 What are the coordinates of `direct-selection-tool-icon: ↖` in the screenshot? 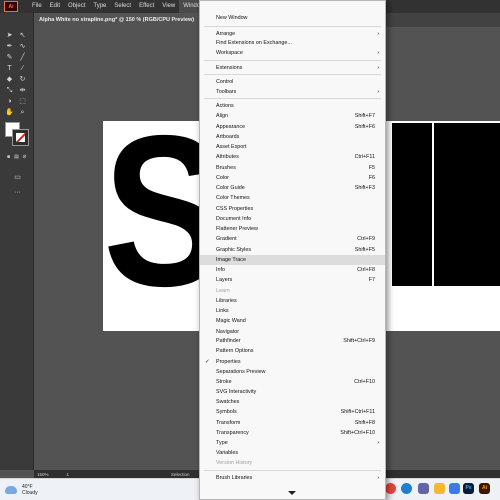 It's located at (22, 35).